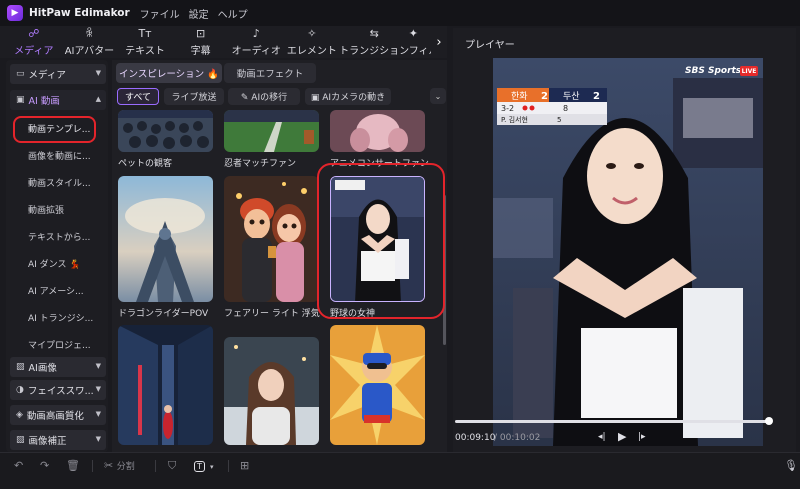 This screenshot has height=489, width=800. Describe the element at coordinates (312, 42) in the screenshot. I see `tab-element: ✧ エレメント` at that location.